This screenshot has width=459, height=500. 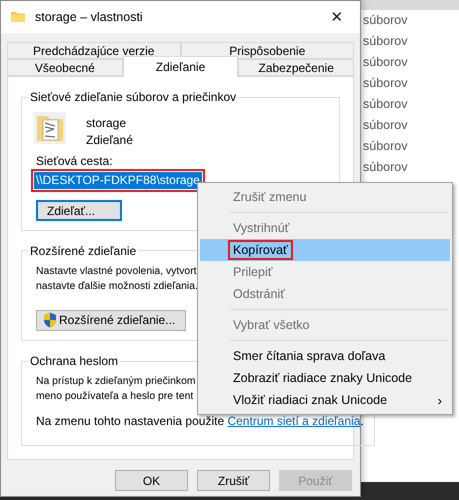 What do you see at coordinates (89, 17) in the screenshot?
I see `window-title: storage – vlastnosti` at bounding box center [89, 17].